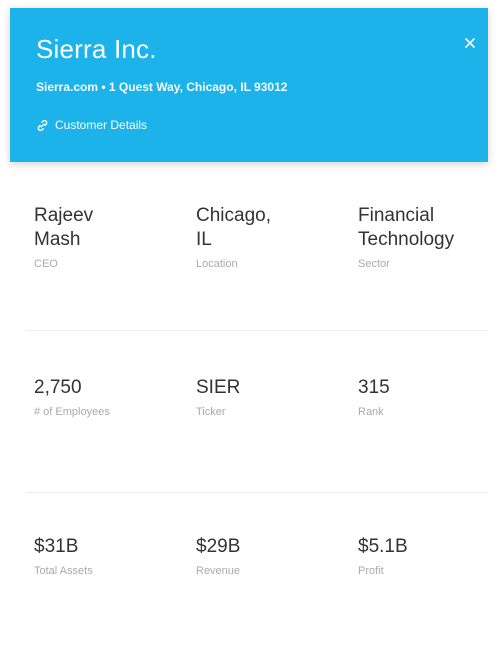  What do you see at coordinates (42, 125) in the screenshot?
I see `link-icon` at bounding box center [42, 125].